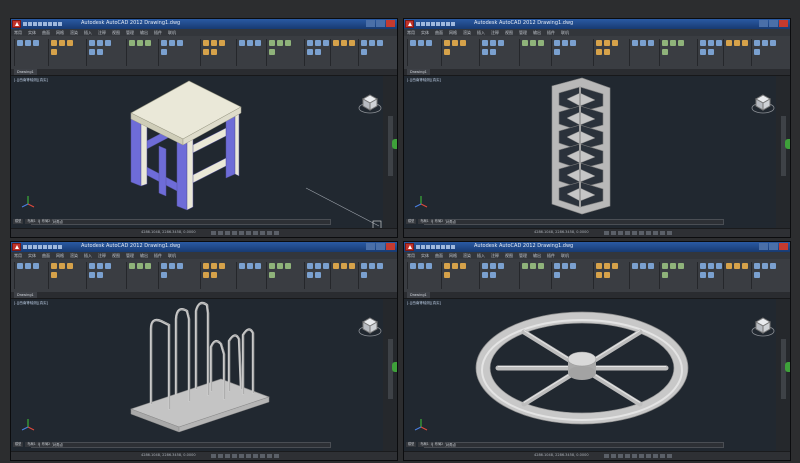 The width and height of the screenshot is (800, 463). I want to click on window-controls, so click(380, 247).